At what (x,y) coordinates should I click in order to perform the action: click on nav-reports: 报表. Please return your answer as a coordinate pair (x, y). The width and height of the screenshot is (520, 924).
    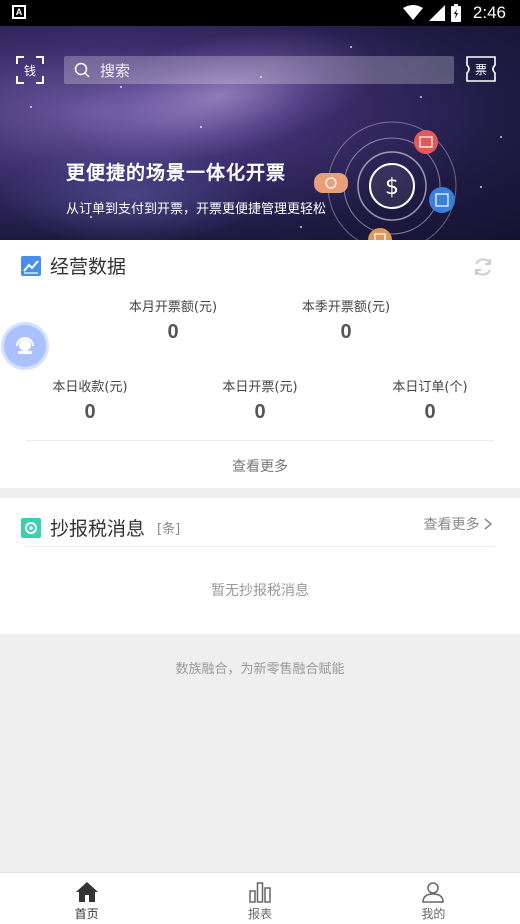
    Looking at the image, I should click on (259, 898).